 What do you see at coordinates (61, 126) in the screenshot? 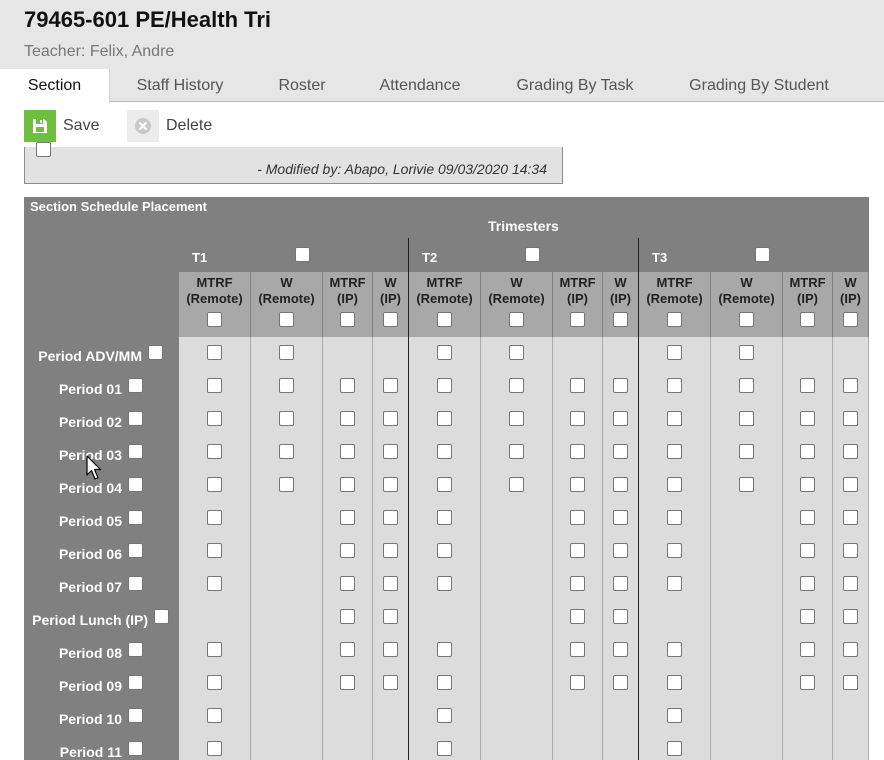
I see `save-button: Save` at bounding box center [61, 126].